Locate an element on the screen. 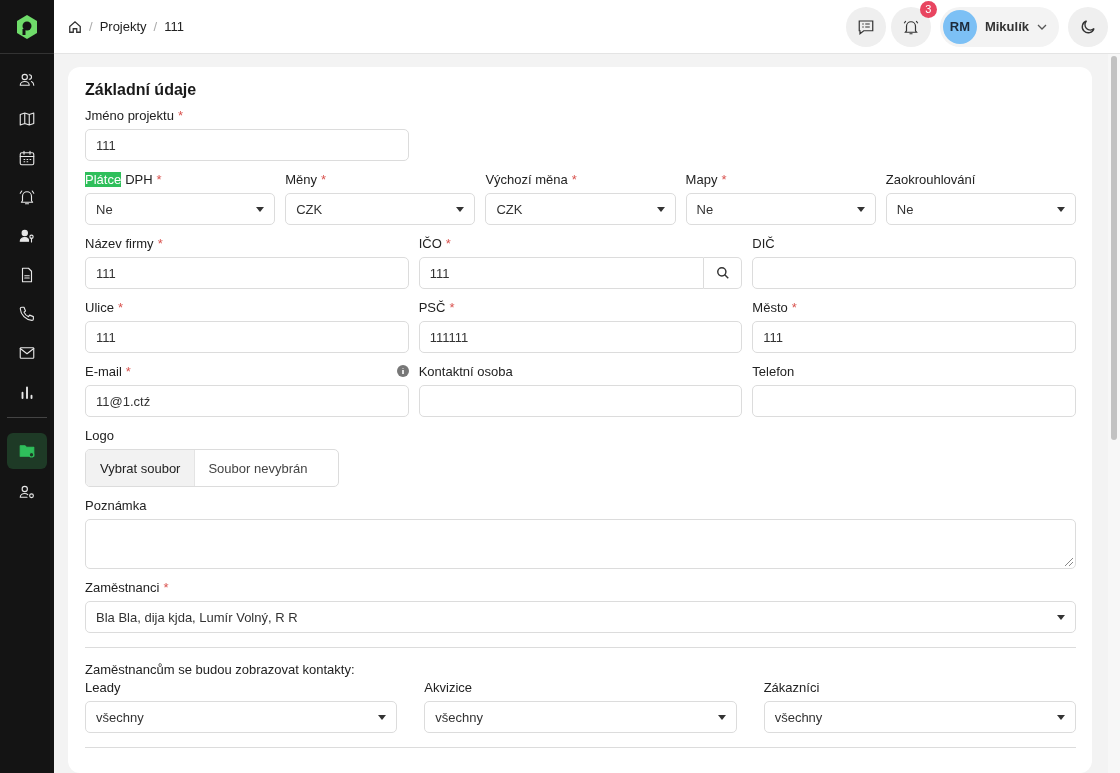 Image resolution: width=1120 pixels, height=773 pixels. text-field: 11@1.ctź is located at coordinates (247, 401).